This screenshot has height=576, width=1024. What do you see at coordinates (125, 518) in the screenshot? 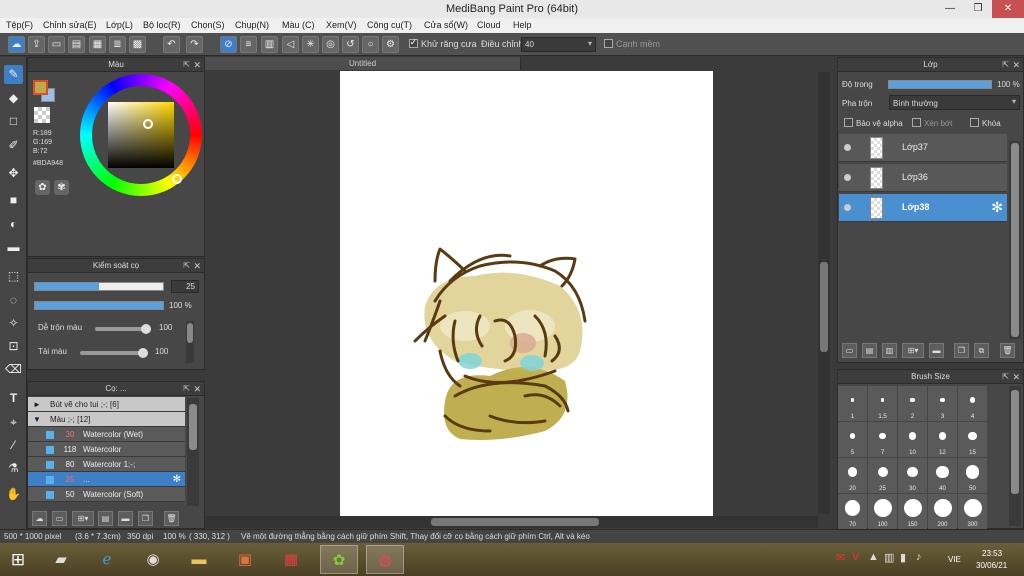
I see `brush-folder-icon: ▬` at bounding box center [125, 518].